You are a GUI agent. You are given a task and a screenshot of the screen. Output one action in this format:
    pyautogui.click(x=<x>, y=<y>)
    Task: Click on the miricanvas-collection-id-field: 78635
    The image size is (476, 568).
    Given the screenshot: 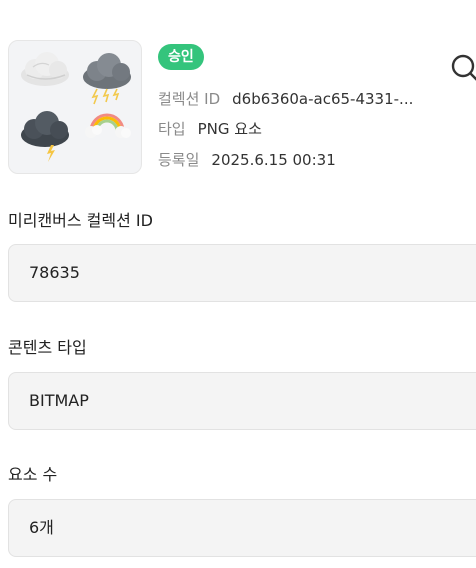 What is the action you would take?
    pyautogui.click(x=242, y=273)
    